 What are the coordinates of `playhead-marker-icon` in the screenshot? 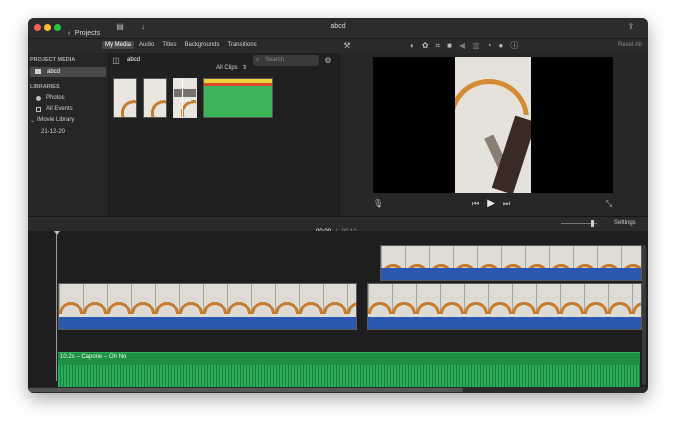 It's located at (57, 233).